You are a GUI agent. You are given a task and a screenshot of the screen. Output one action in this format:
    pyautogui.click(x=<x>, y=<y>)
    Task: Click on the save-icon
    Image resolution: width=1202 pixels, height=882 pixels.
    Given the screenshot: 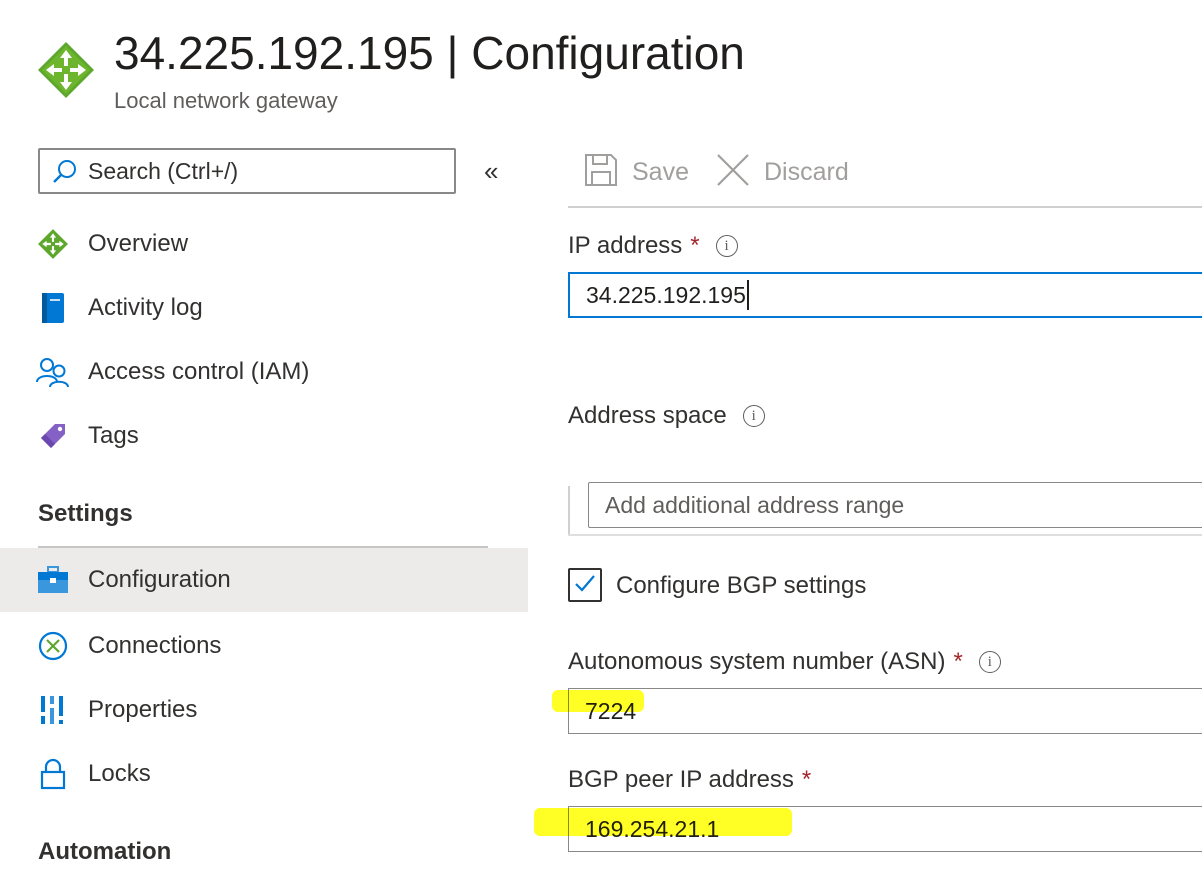 What is the action you would take?
    pyautogui.click(x=601, y=172)
    